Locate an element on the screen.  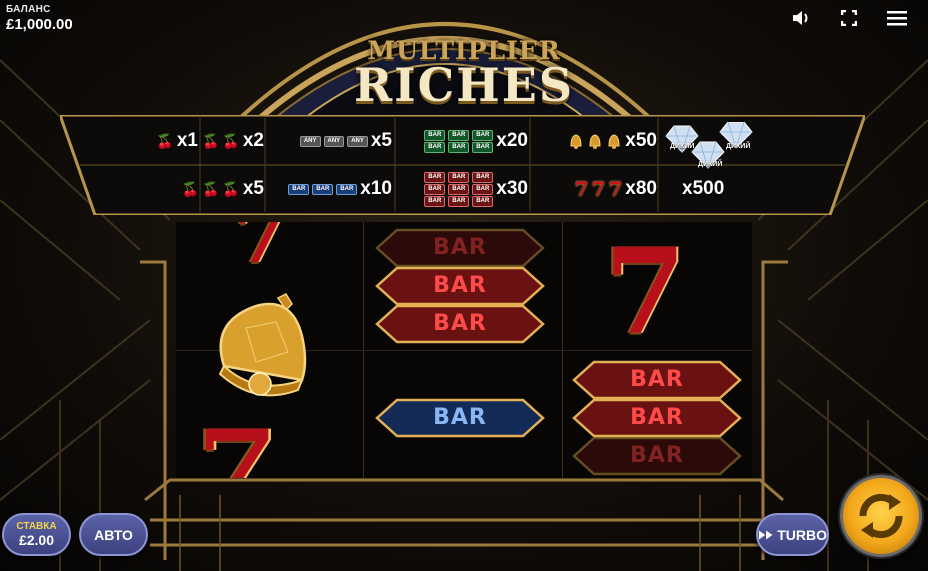
stake-button: СТАВКА £2.00 is located at coordinates (36, 534).